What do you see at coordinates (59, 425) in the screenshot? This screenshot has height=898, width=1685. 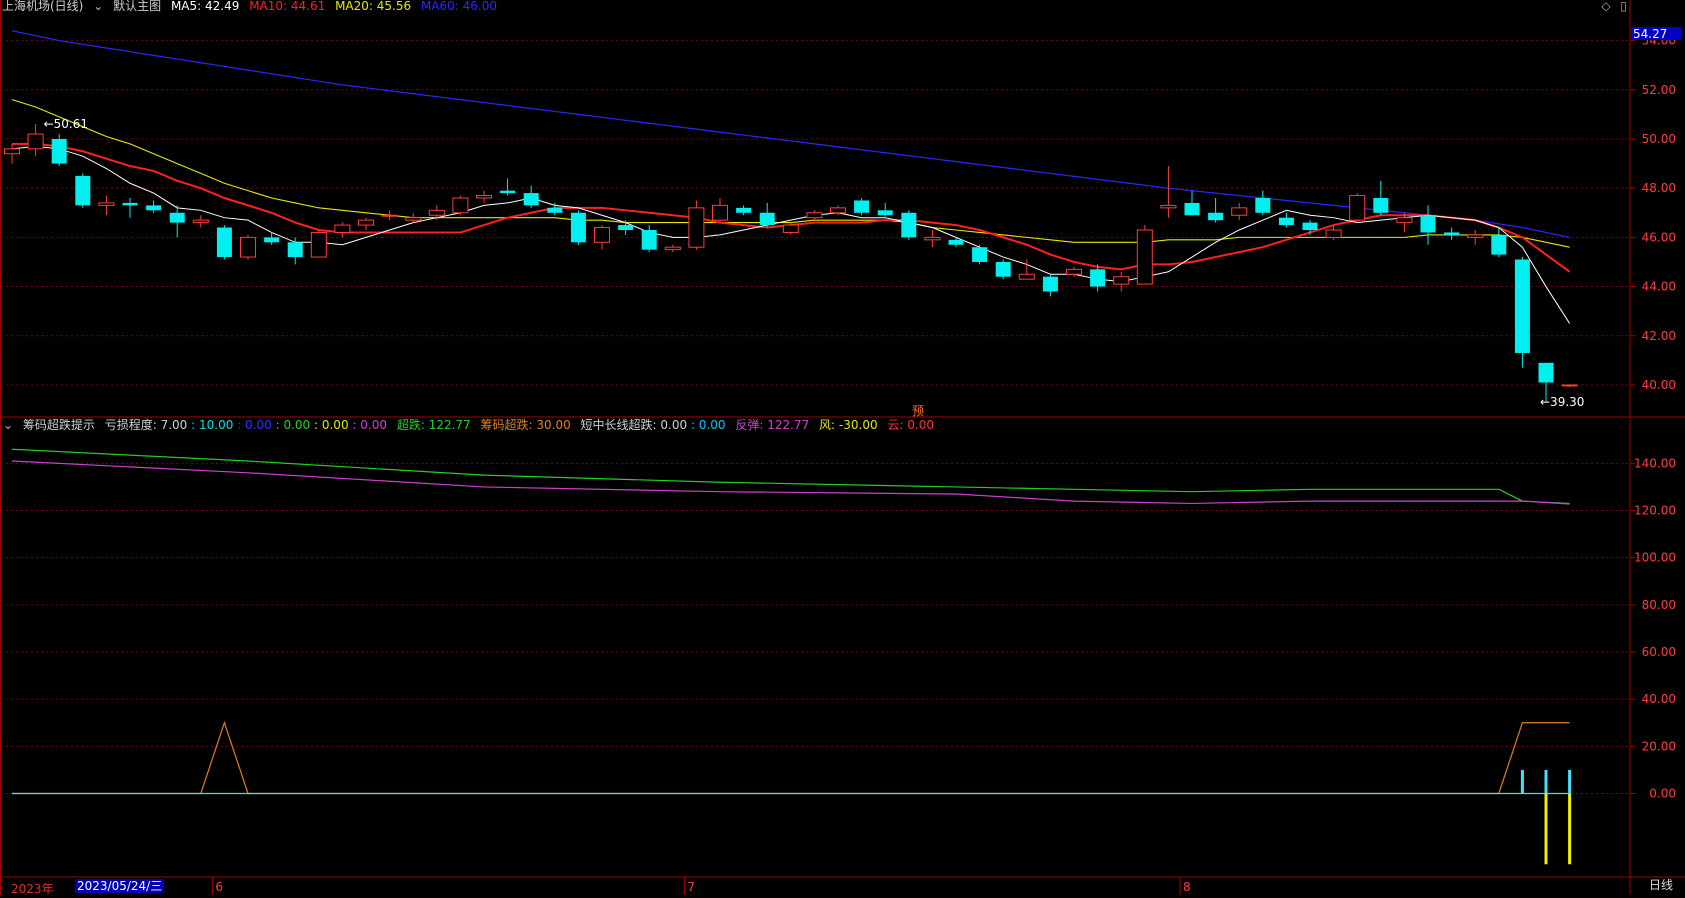 I see `indicator-name: 筹码超跌提示` at bounding box center [59, 425].